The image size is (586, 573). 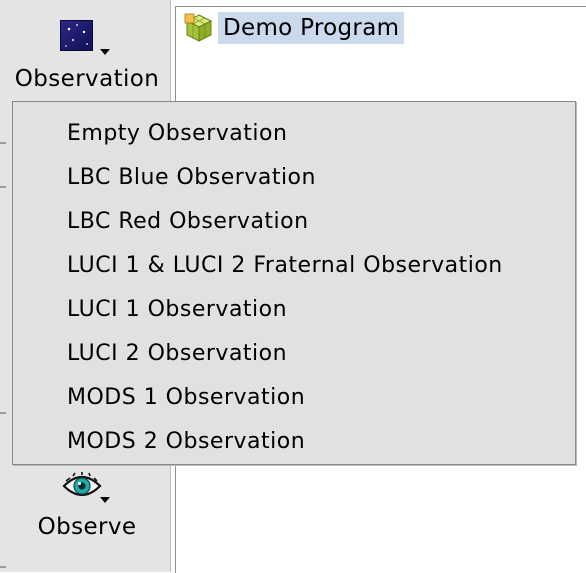 What do you see at coordinates (87, 527) in the screenshot?
I see `observe-button-label: Observe` at bounding box center [87, 527].